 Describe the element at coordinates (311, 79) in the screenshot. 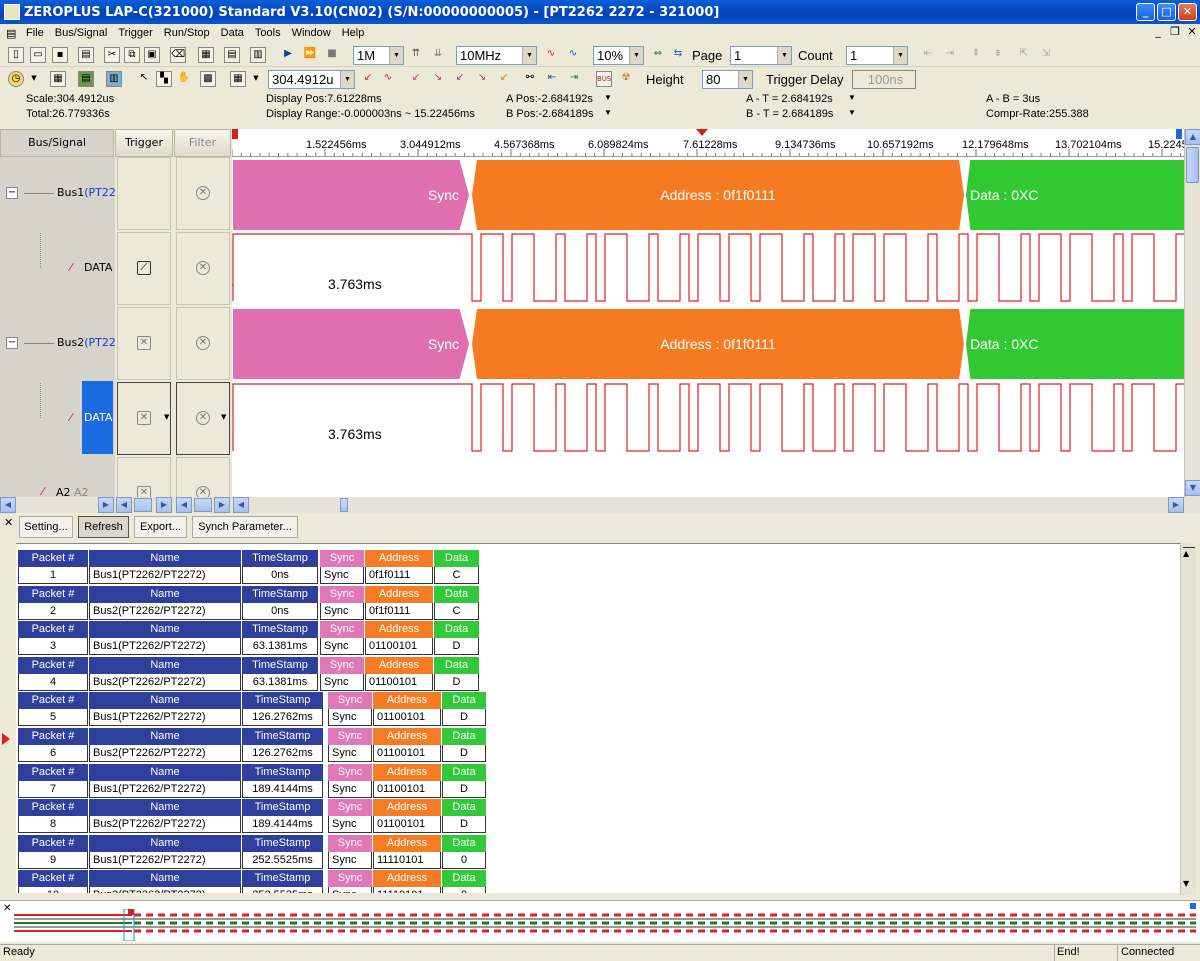

I see `scale-select: 304.4912u ▼` at that location.